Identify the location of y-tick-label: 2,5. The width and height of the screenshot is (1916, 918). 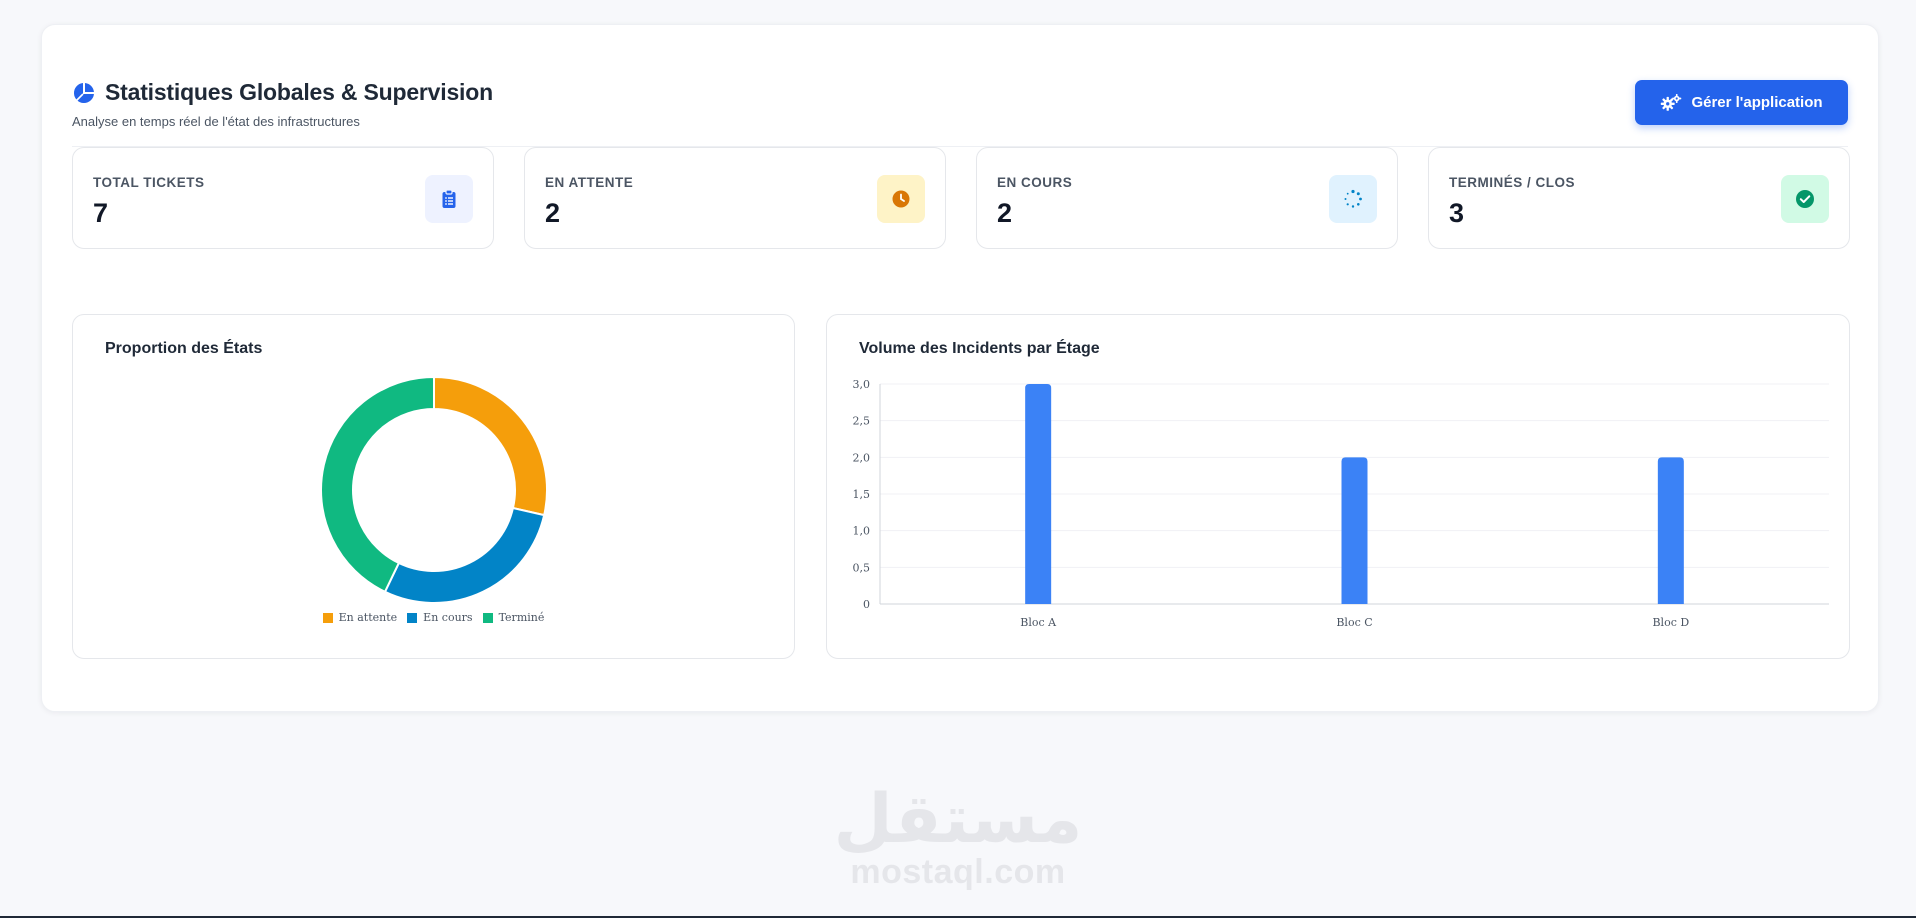
(862, 421).